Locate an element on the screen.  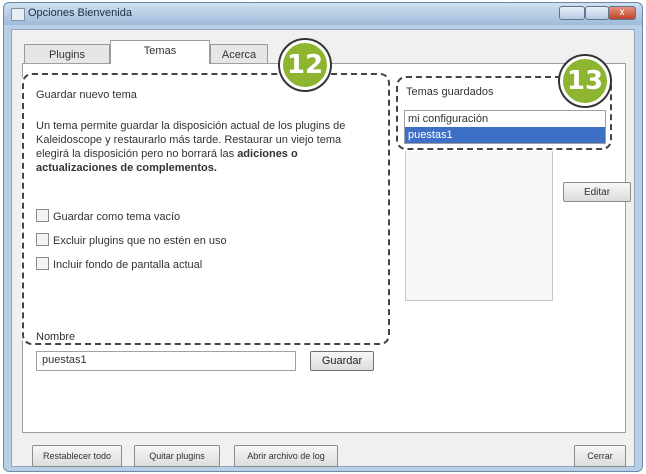
checkbox-exclude-unused: Excluir plugins que no estén en uso is located at coordinates (131, 240).